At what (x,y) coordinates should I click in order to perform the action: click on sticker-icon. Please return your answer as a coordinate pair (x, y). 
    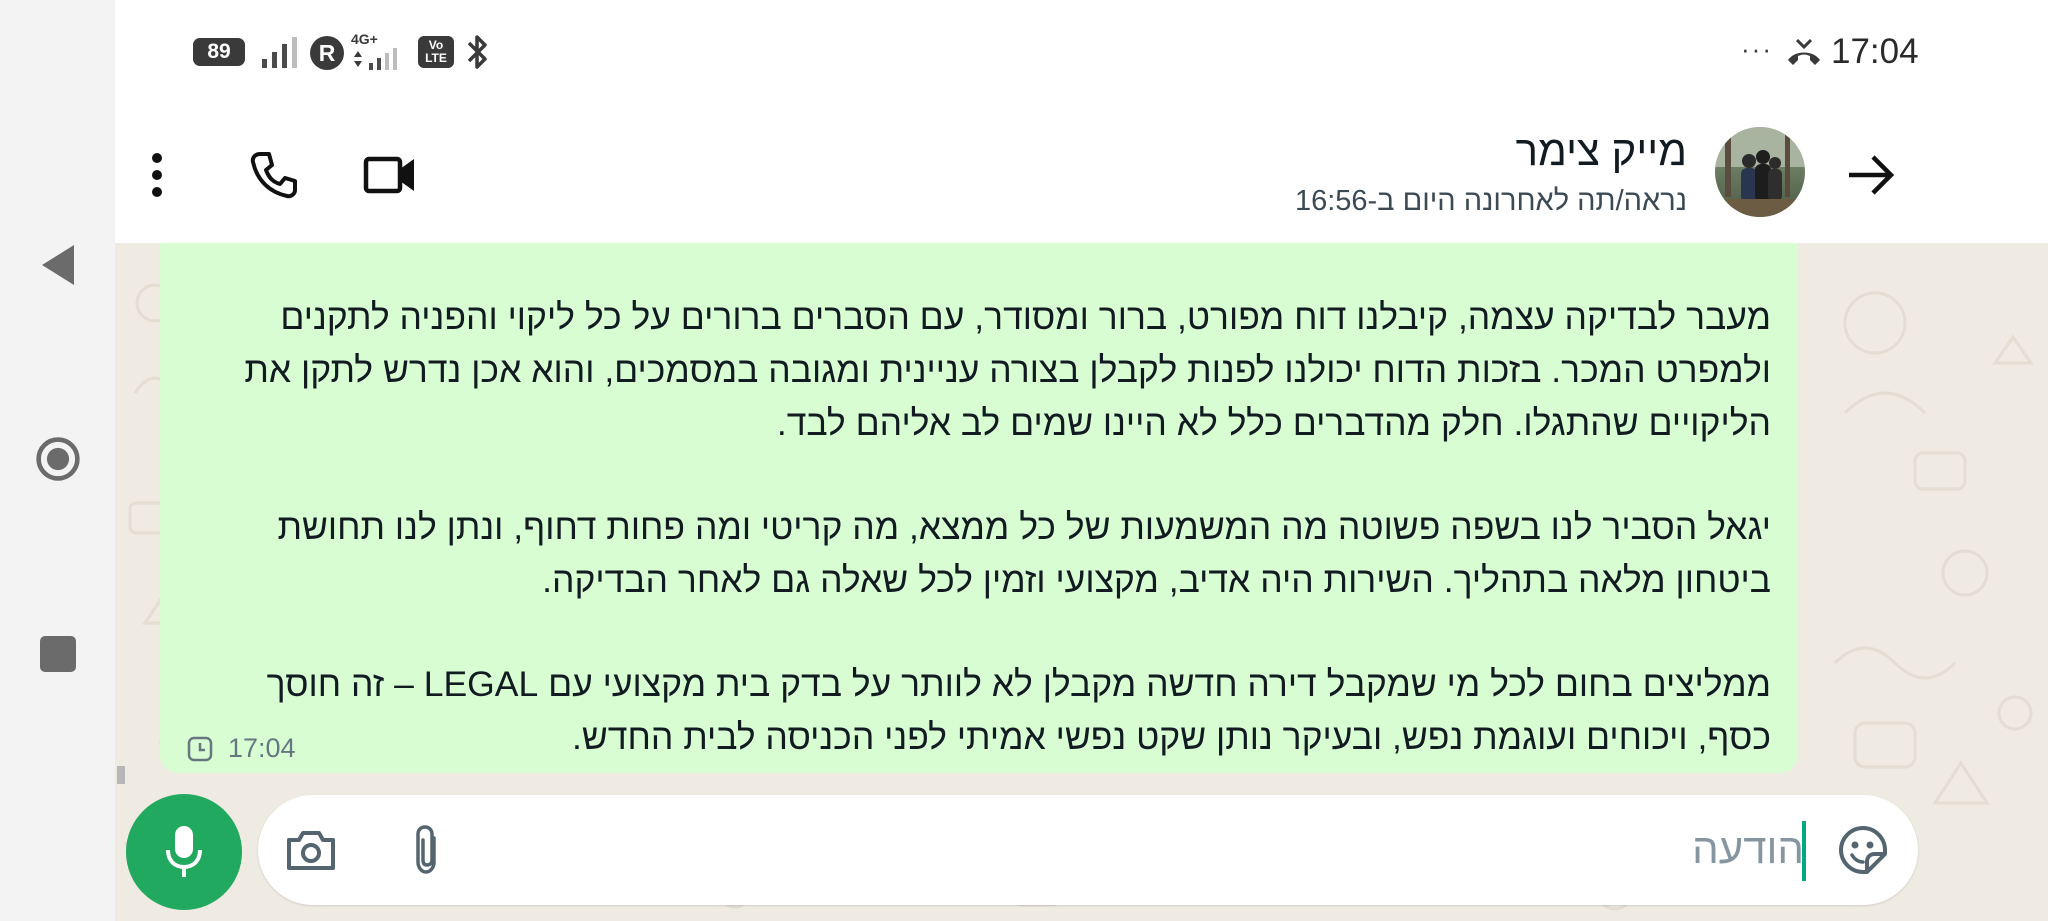
    Looking at the image, I should click on (1863, 850).